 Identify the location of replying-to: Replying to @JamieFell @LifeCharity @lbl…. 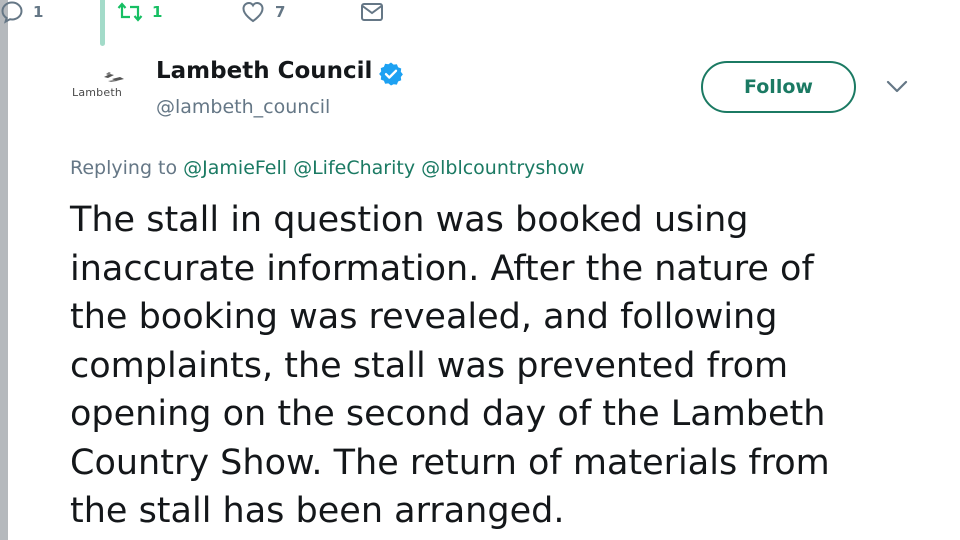
(327, 168).